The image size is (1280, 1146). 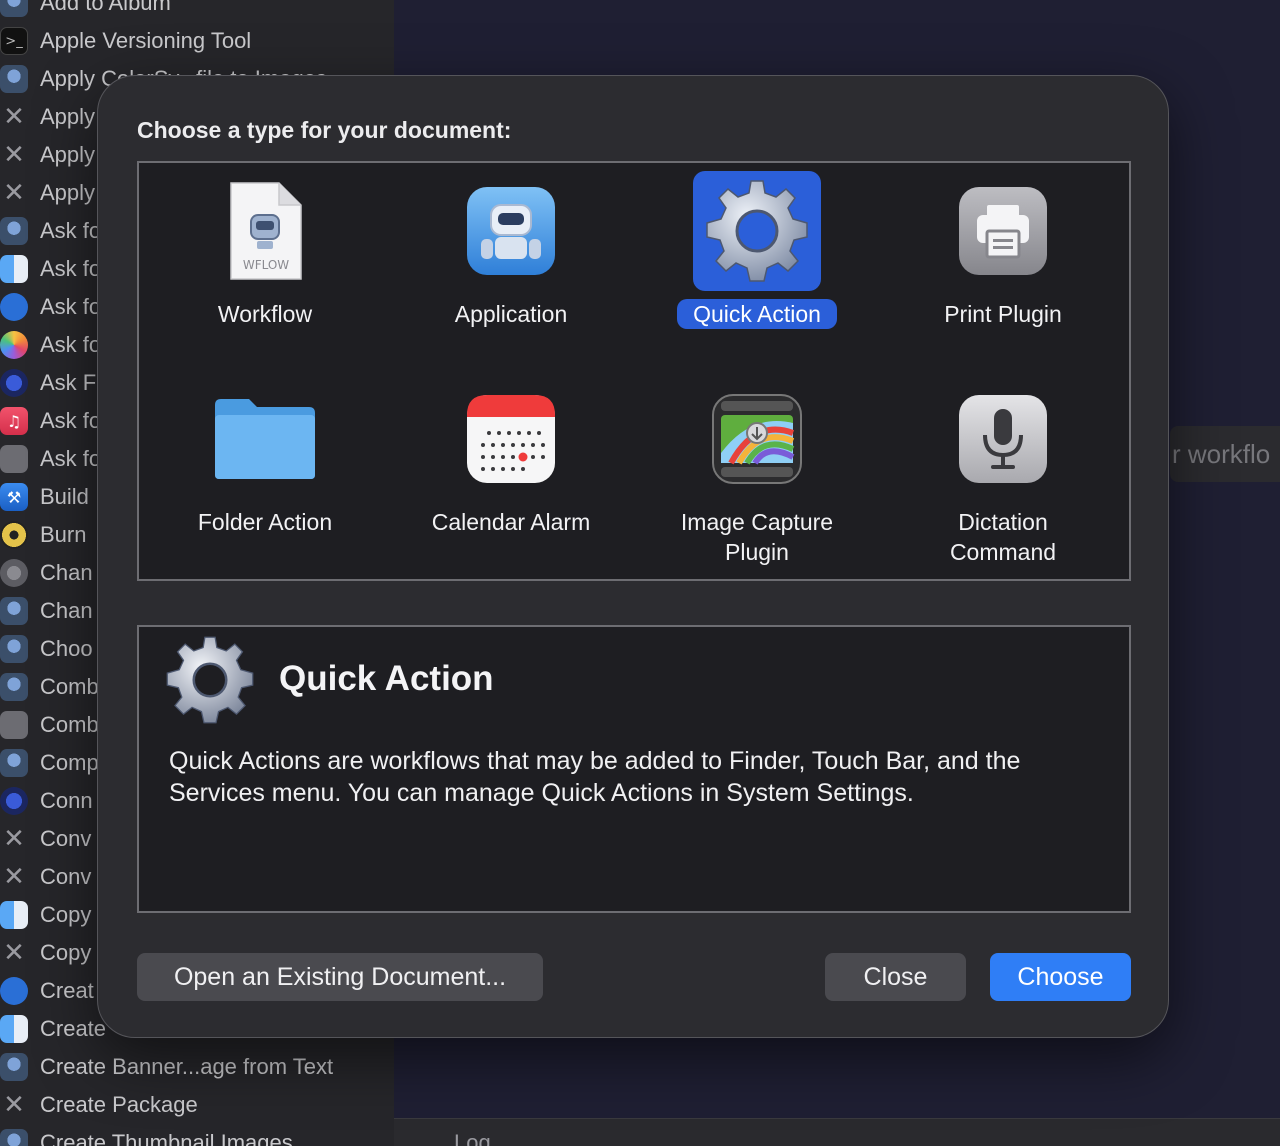 I want to click on log-bar, so click(x=837, y=1132).